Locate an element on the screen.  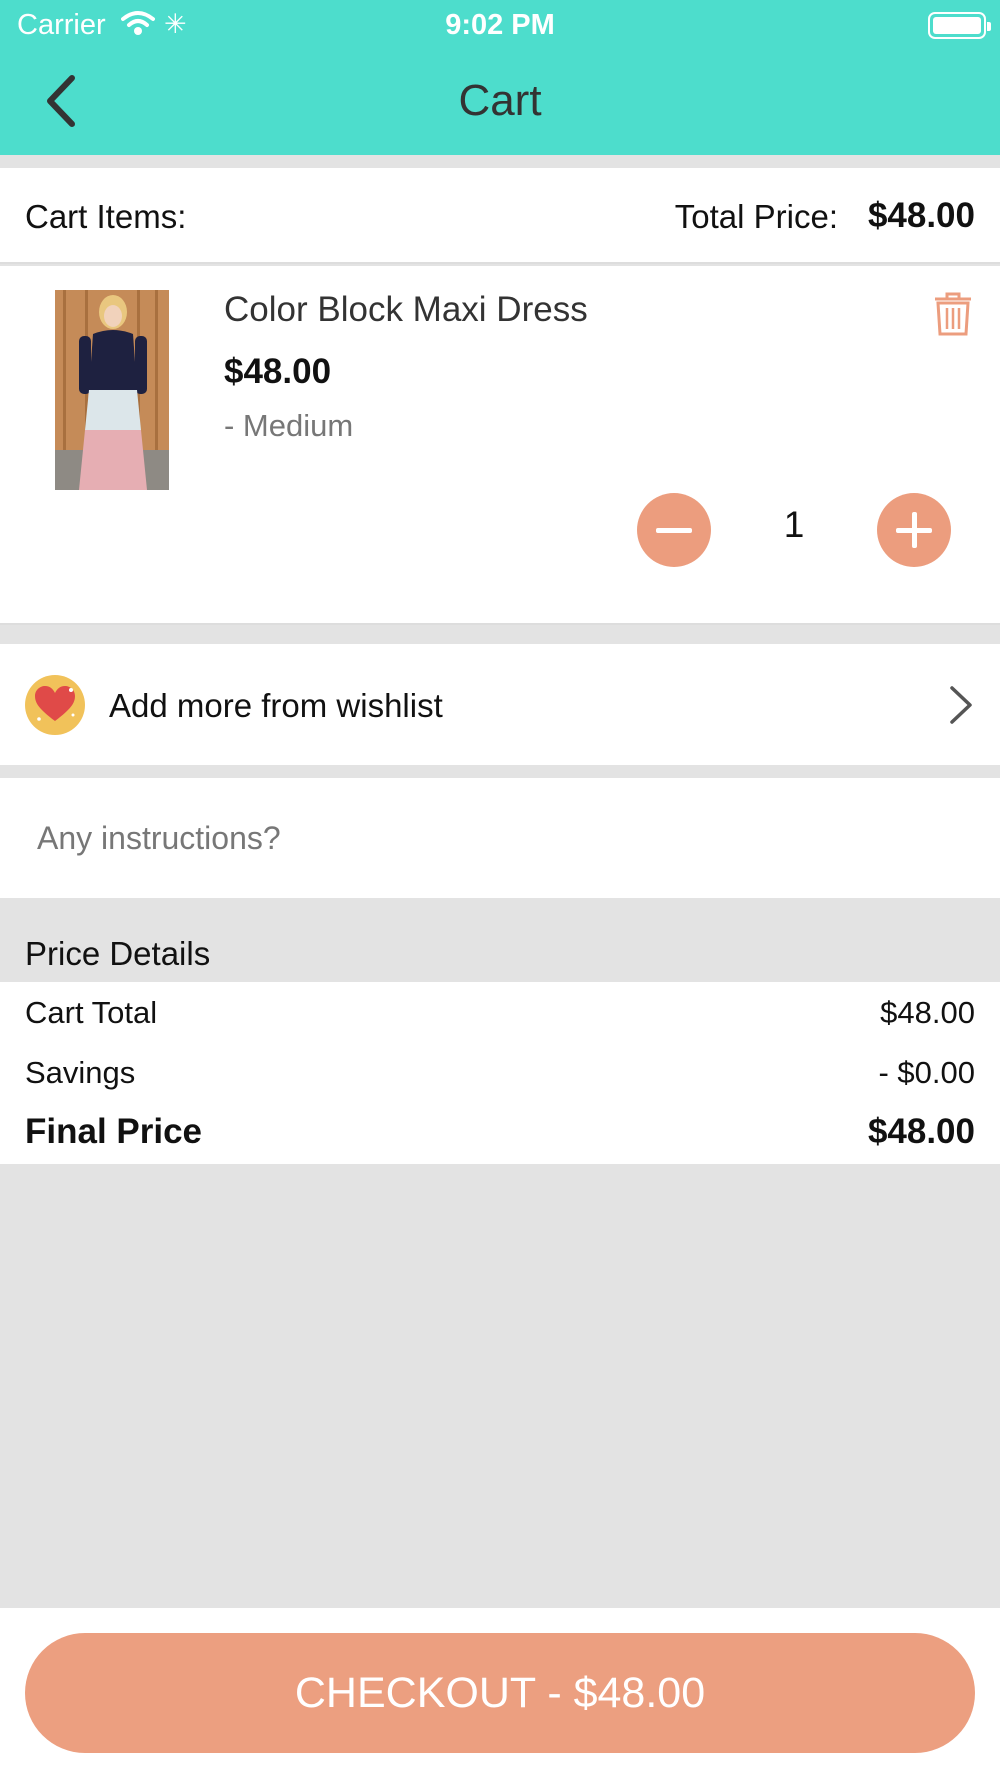
trash-icon is located at coordinates (953, 314).